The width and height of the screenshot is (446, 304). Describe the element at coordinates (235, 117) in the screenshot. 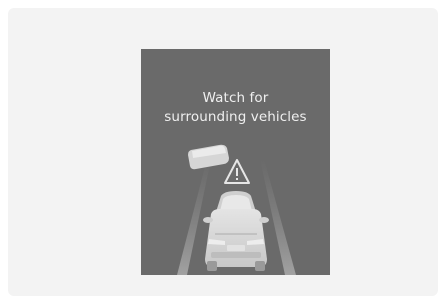

I see `alert-message-line-2: surrounding vehicles` at that location.